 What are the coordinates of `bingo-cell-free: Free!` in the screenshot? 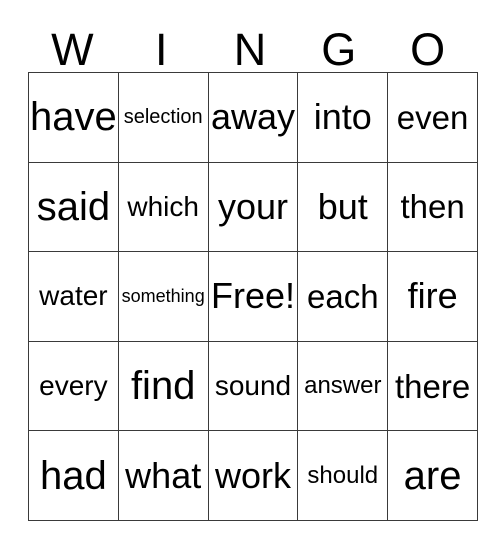 It's located at (253, 296).